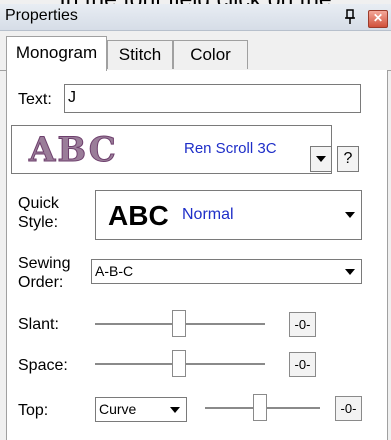  I want to click on pin-icon, so click(350, 17).